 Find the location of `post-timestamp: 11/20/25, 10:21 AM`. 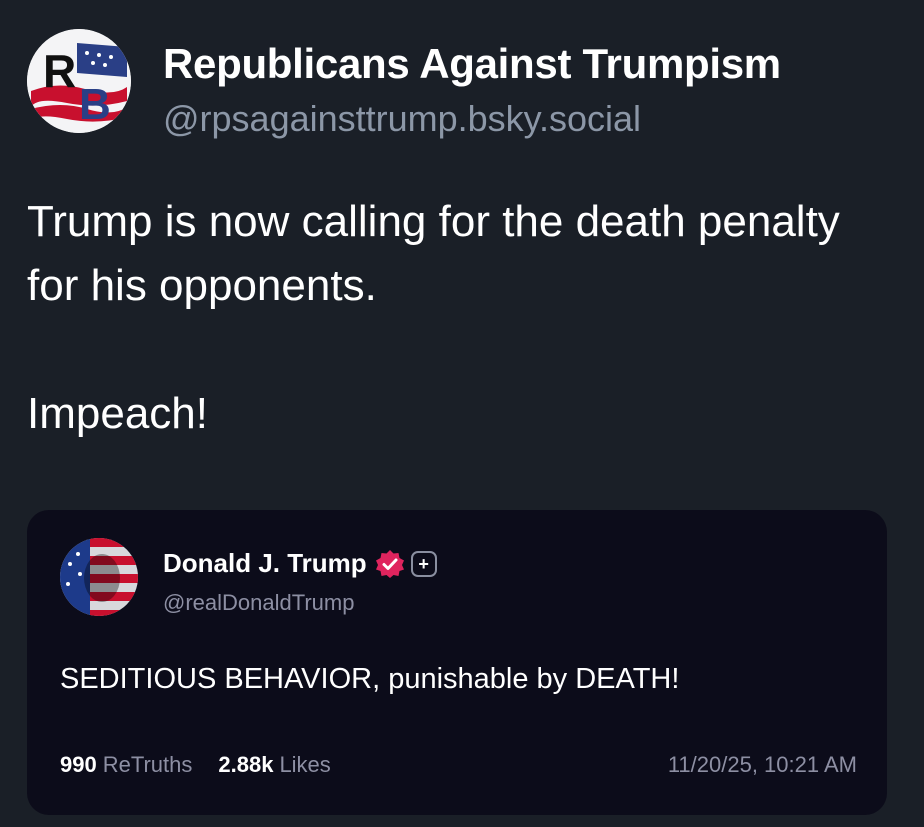

post-timestamp: 11/20/25, 10:21 AM is located at coordinates (762, 765).